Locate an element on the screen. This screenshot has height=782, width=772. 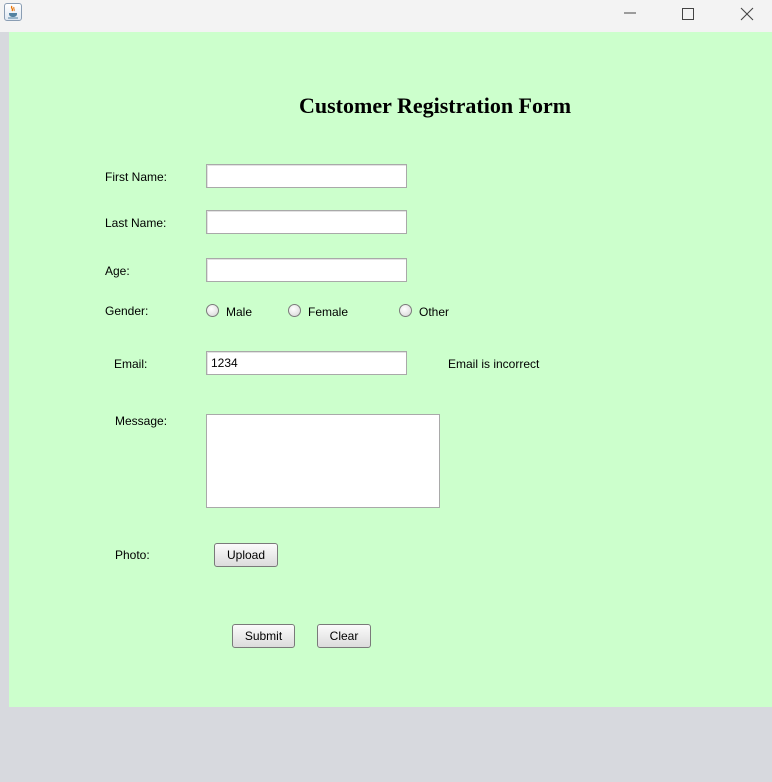
minimize-icon is located at coordinates (630, 13).